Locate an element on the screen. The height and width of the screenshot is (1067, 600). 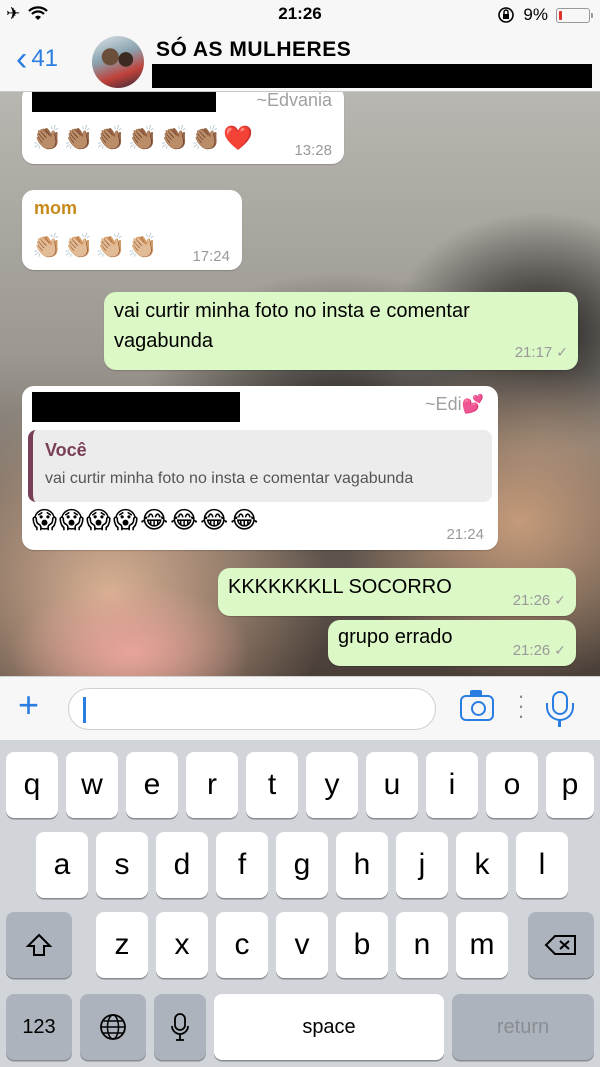
key-u: u is located at coordinates (392, 785).